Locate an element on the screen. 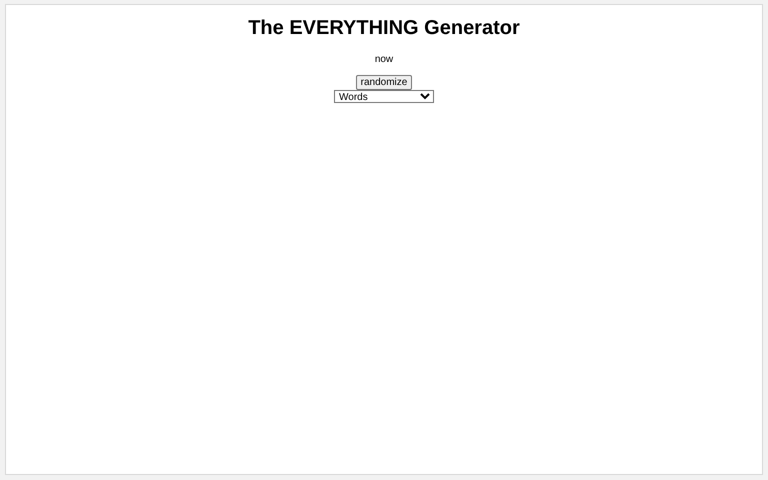  randomize-button: randomize is located at coordinates (384, 82).